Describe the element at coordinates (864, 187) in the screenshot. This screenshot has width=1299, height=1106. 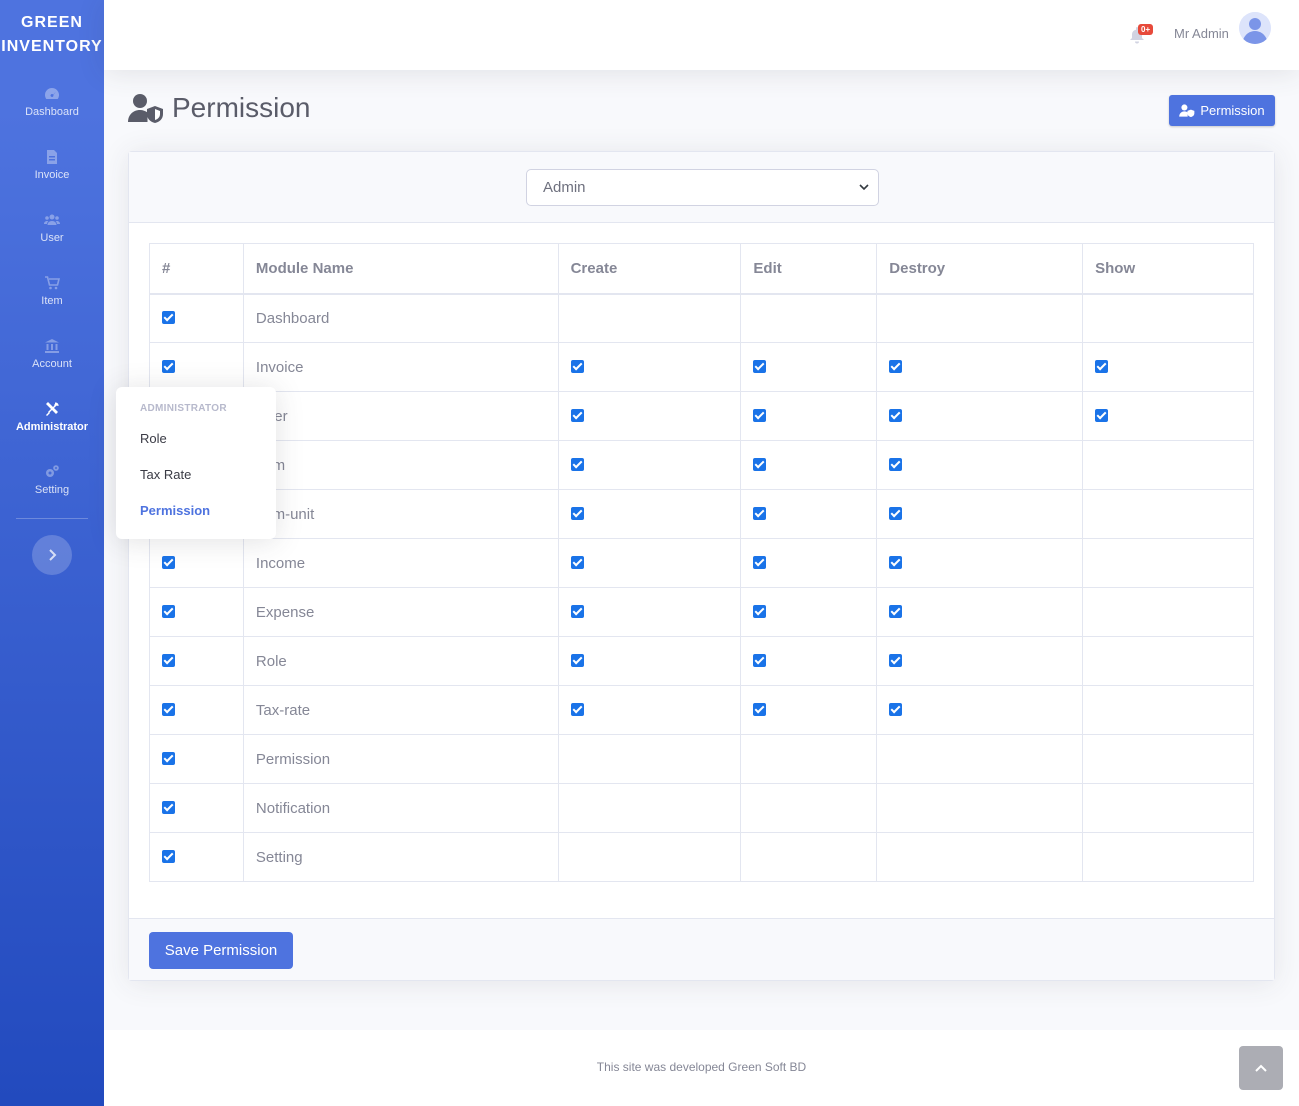
I see `chevron-down-icon` at that location.